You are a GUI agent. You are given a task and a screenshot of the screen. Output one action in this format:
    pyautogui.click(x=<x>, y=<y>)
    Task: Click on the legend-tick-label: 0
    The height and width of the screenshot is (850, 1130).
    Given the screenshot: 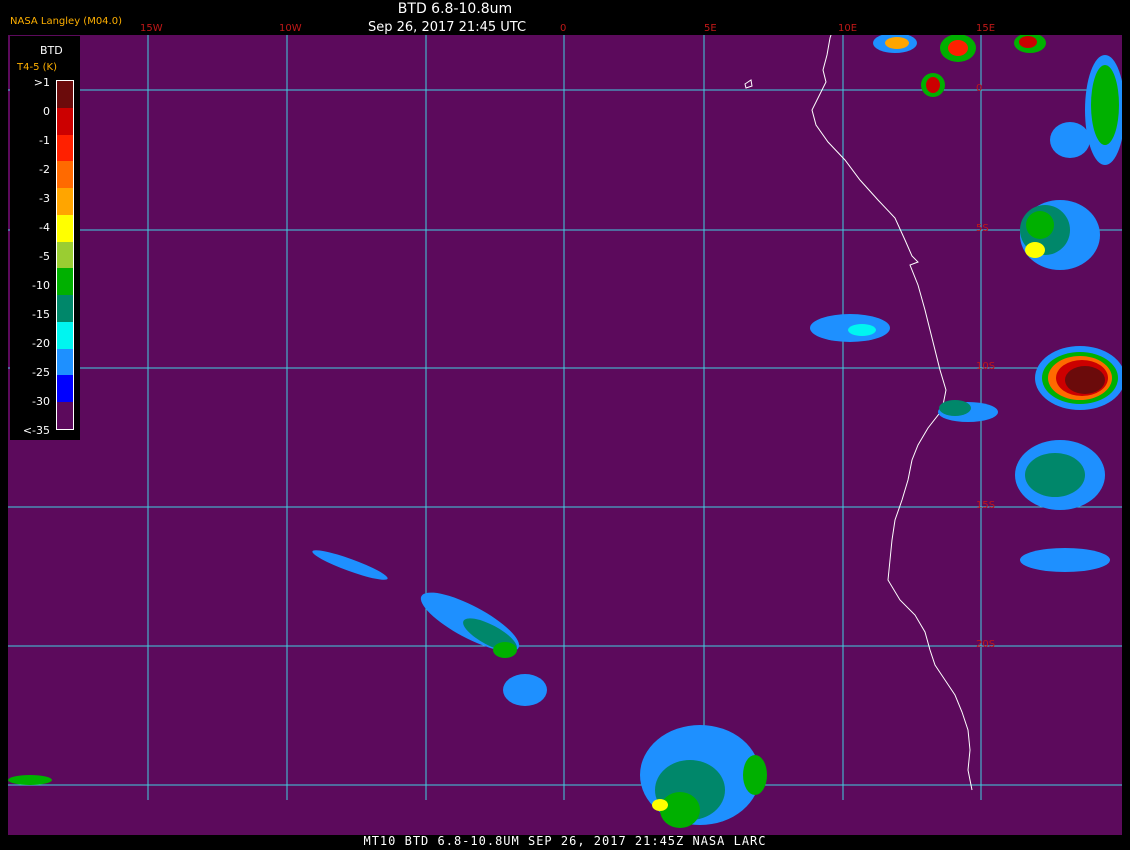 What is the action you would take?
    pyautogui.click(x=46, y=111)
    